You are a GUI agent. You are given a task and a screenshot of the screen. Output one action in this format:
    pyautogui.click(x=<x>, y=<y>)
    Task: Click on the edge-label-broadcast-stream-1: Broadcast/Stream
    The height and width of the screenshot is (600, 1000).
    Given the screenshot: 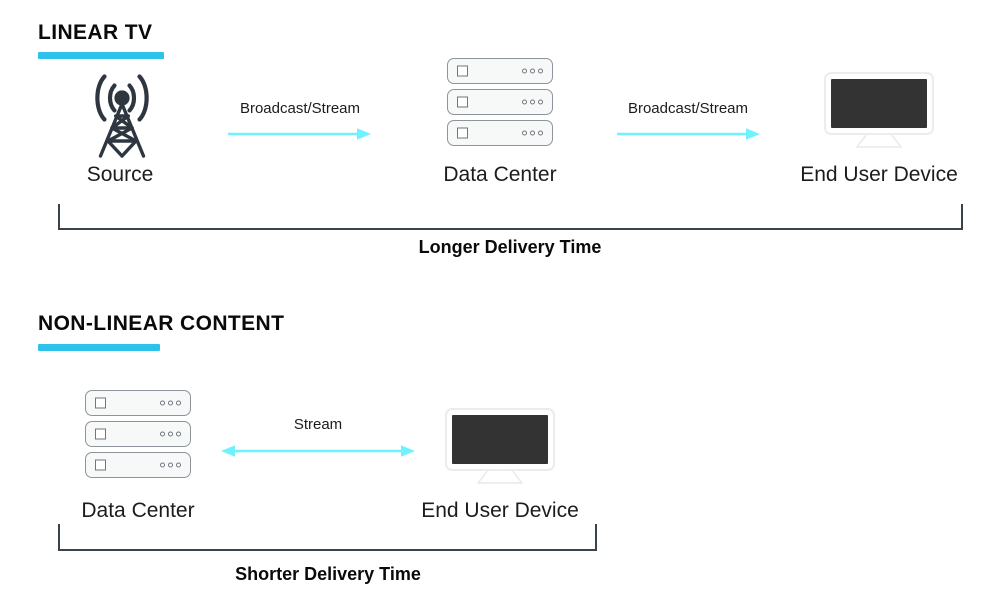 What is the action you would take?
    pyautogui.click(x=300, y=108)
    